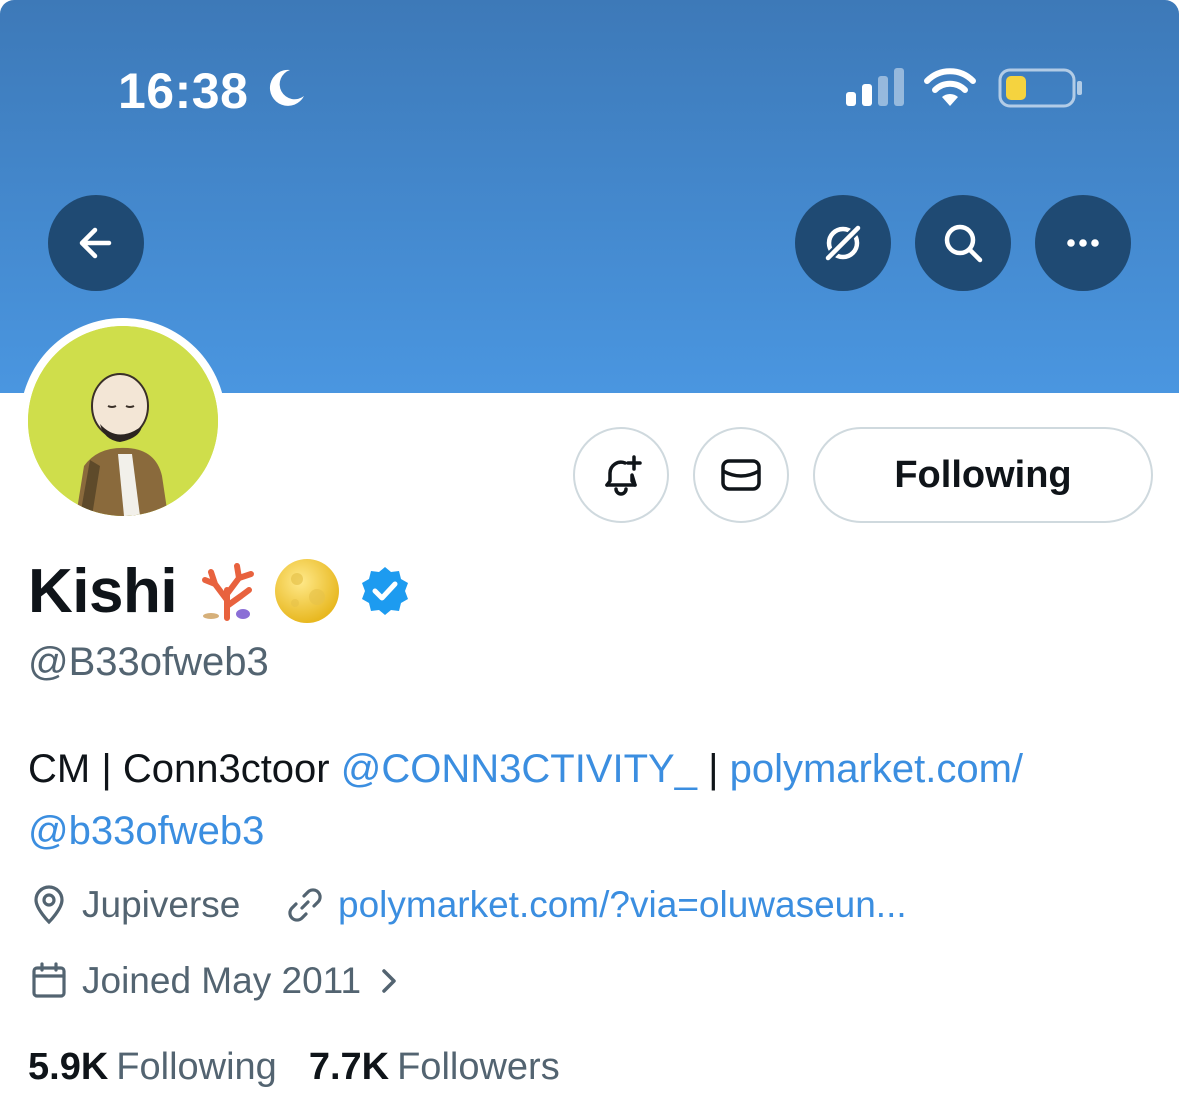 The image size is (1179, 1104). I want to click on envelope-icon, so click(741, 475).